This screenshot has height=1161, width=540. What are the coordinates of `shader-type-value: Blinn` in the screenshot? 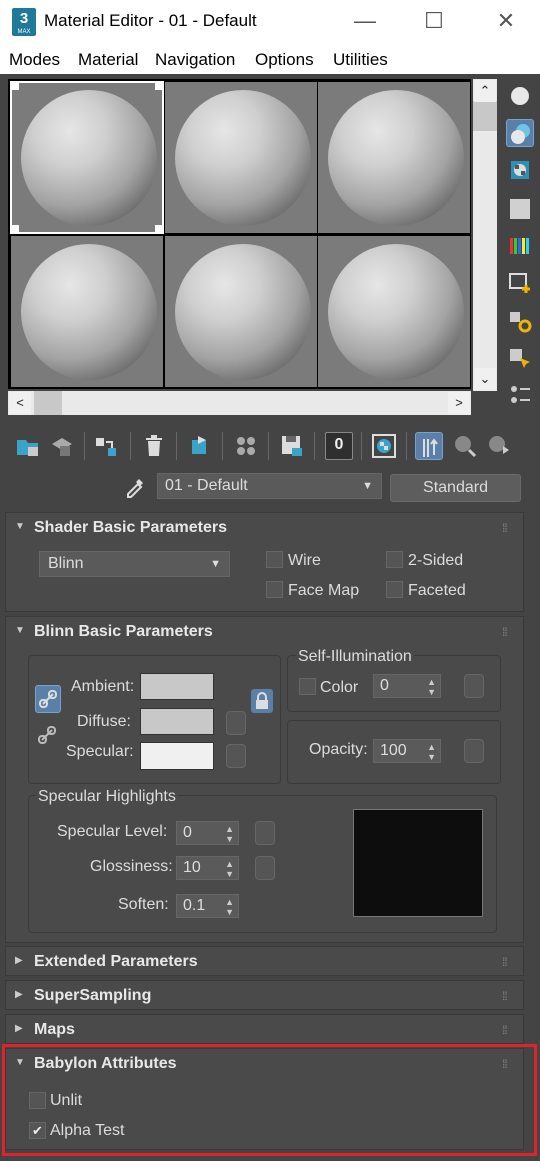 It's located at (66, 563).